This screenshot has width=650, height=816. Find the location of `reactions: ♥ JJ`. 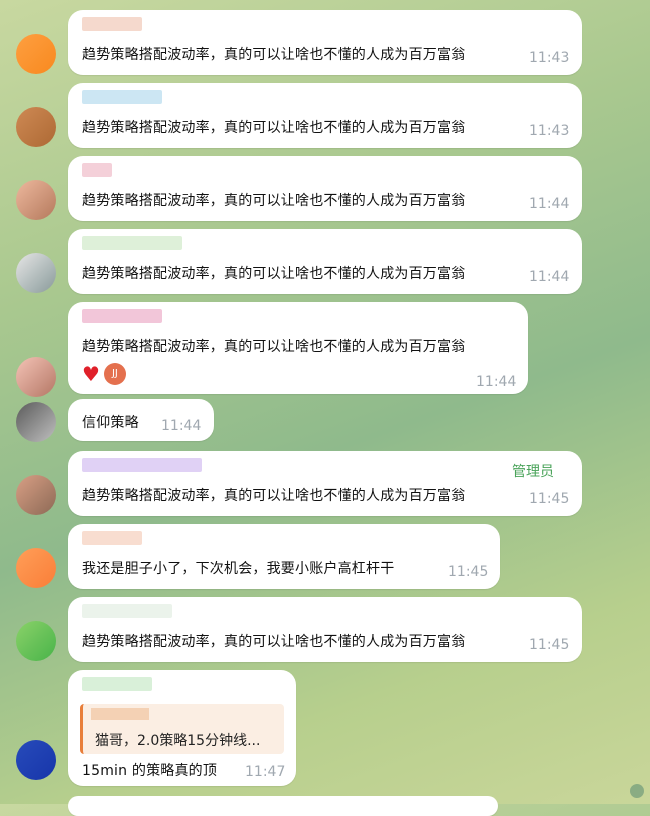

reactions: ♥ JJ is located at coordinates (104, 374).